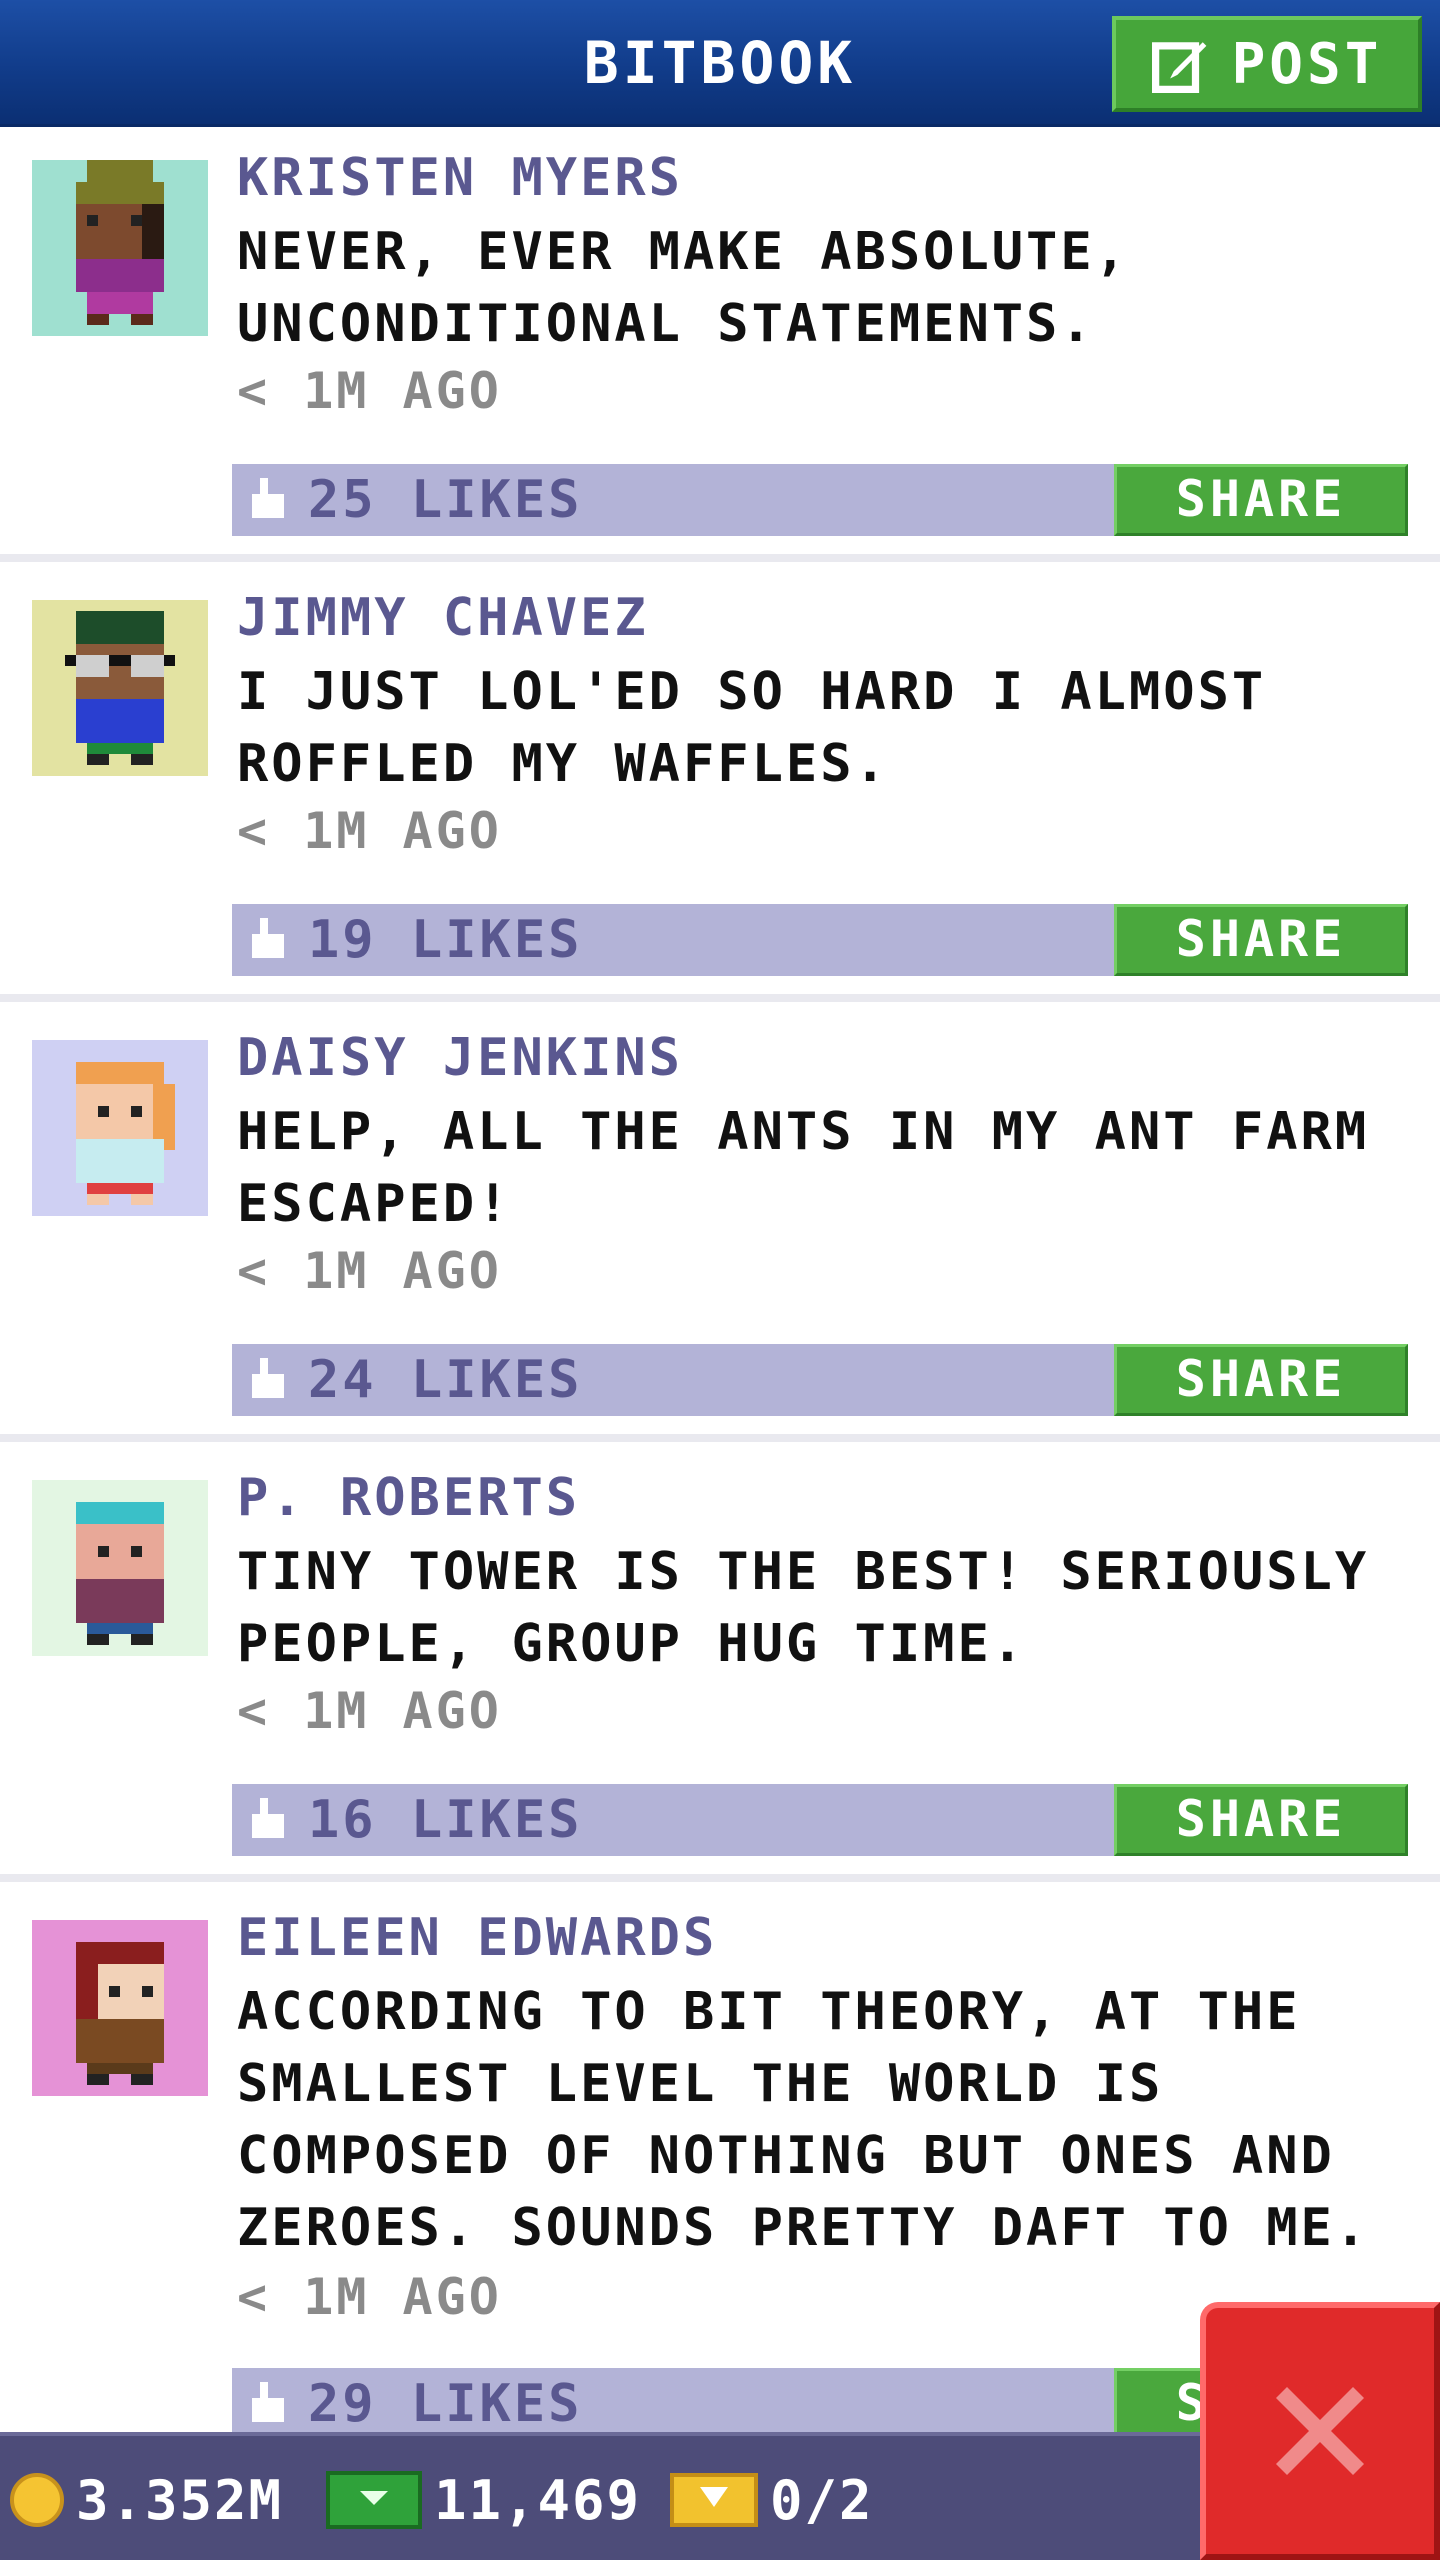 This screenshot has height=2560, width=1440. What do you see at coordinates (408, 1498) in the screenshot?
I see `post-author: P. ROBERTS` at bounding box center [408, 1498].